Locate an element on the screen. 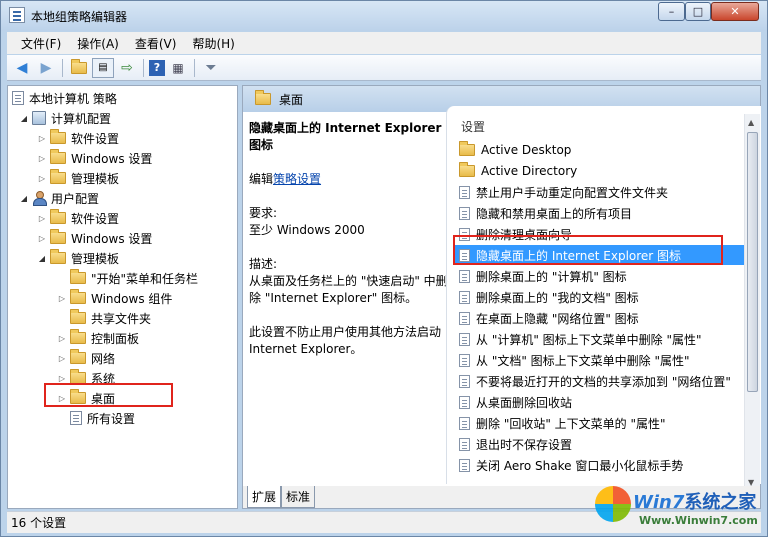 This screenshot has width=768, height=537. column-header-settings: 设置 is located at coordinates (473, 126).